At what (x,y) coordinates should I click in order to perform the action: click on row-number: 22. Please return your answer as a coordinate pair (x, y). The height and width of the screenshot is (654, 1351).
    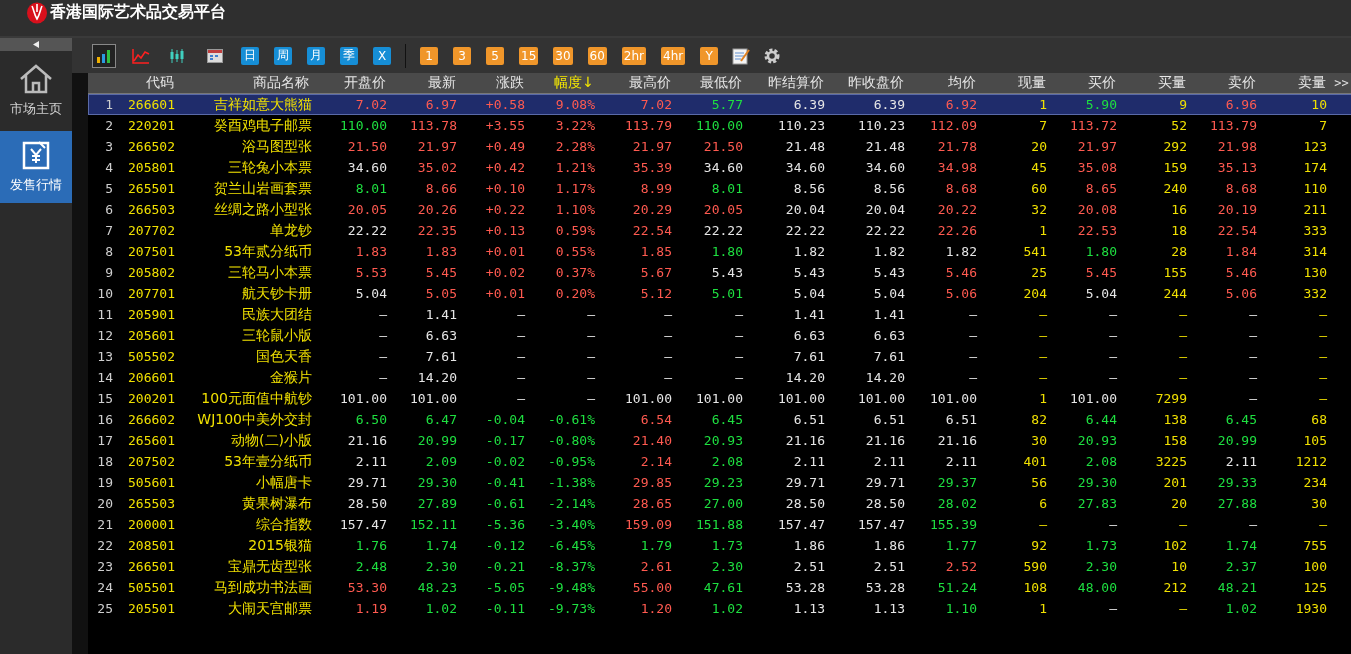
    Looking at the image, I should click on (105, 545).